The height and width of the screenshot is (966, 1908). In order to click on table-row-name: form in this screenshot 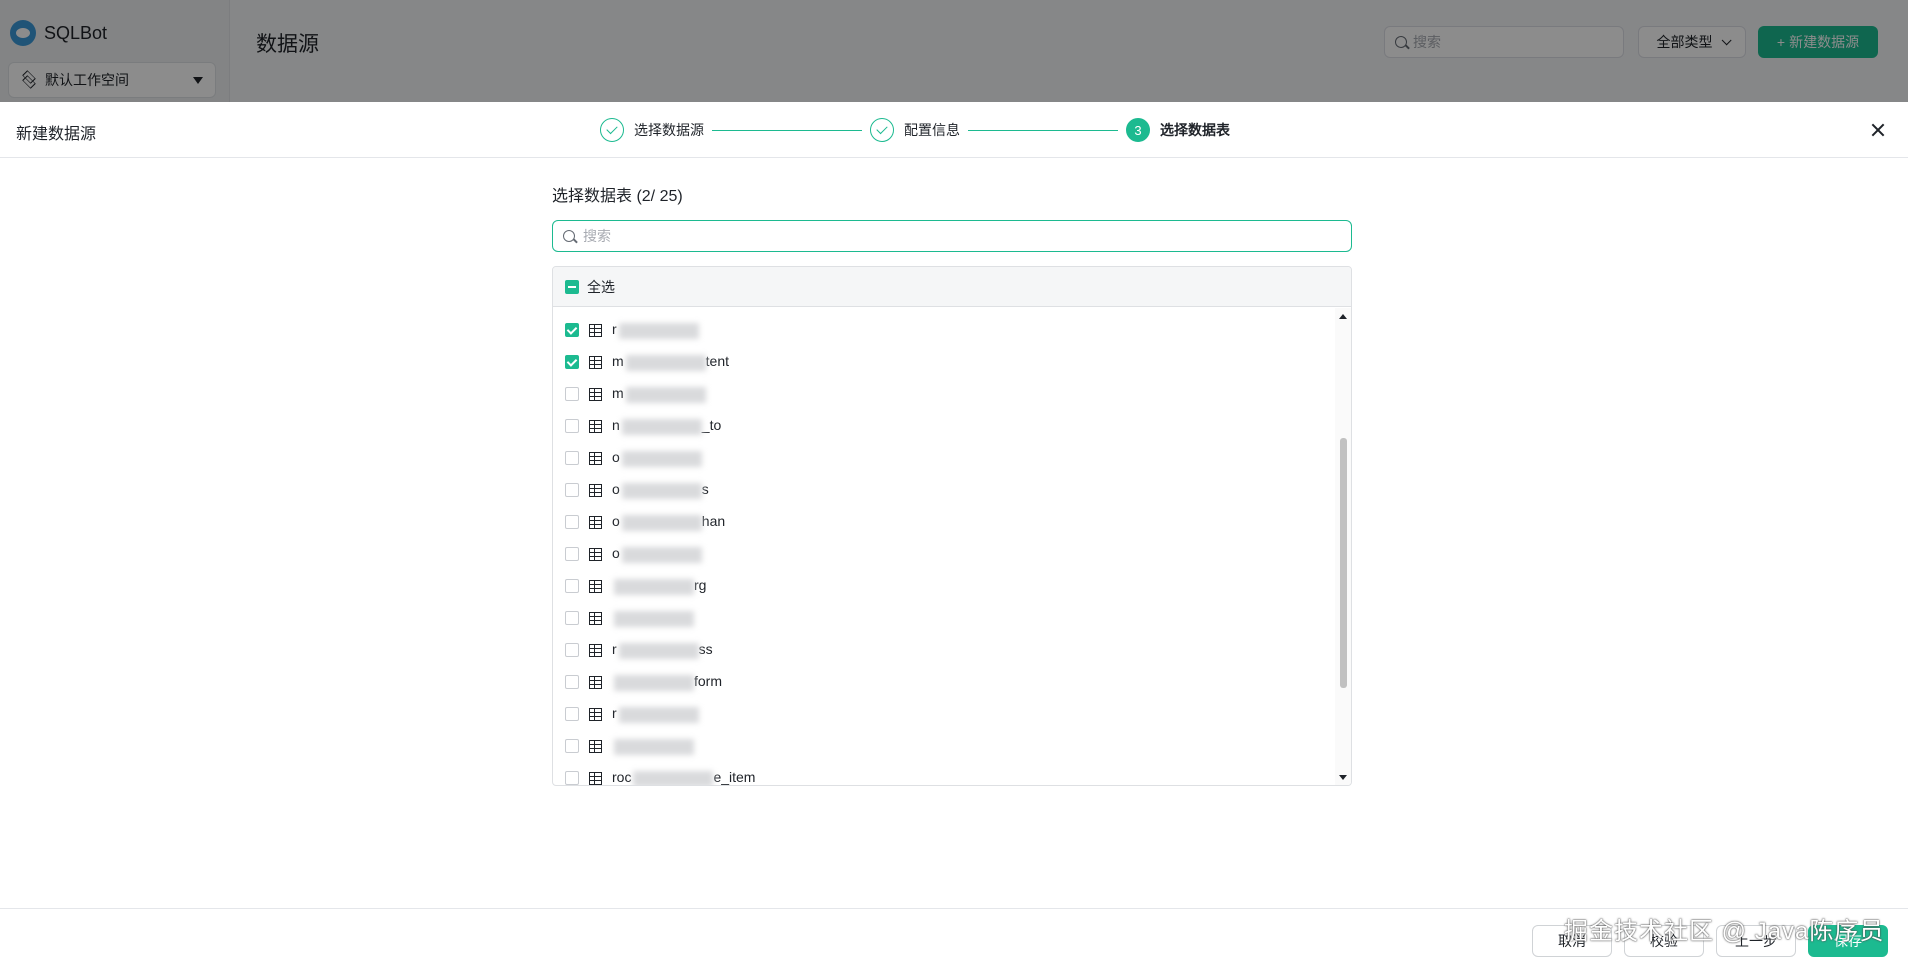, I will do `click(667, 682)`.